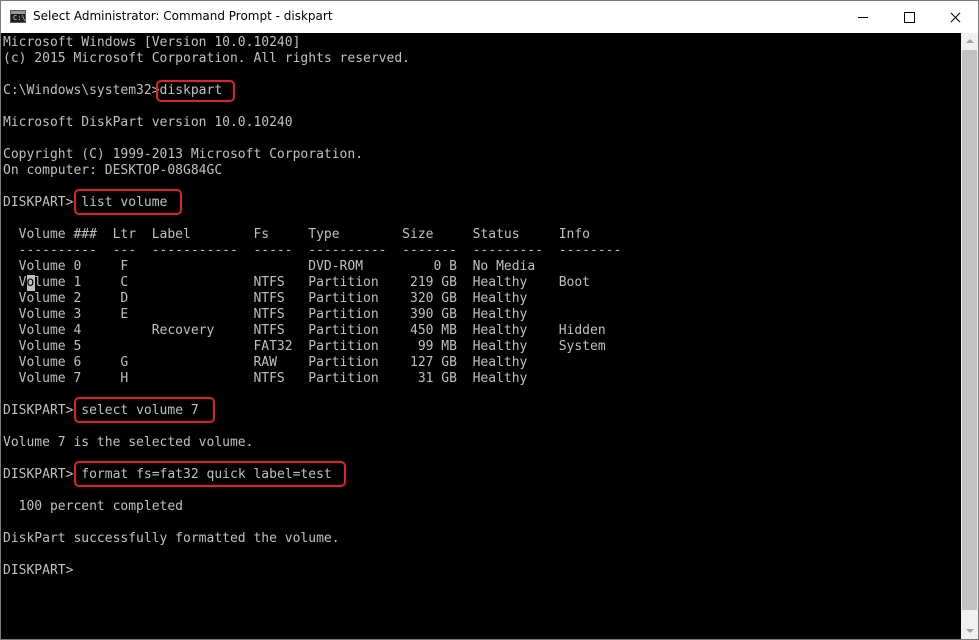 The width and height of the screenshot is (979, 640). Describe the element at coordinates (909, 17) in the screenshot. I see `maximize-button` at that location.